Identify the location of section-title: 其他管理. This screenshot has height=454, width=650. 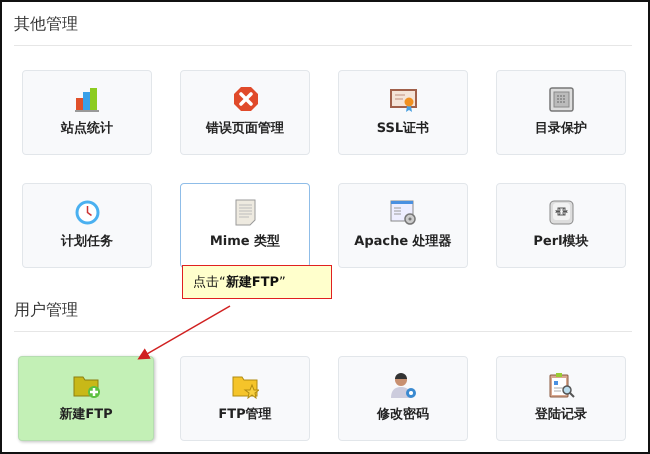
(46, 24).